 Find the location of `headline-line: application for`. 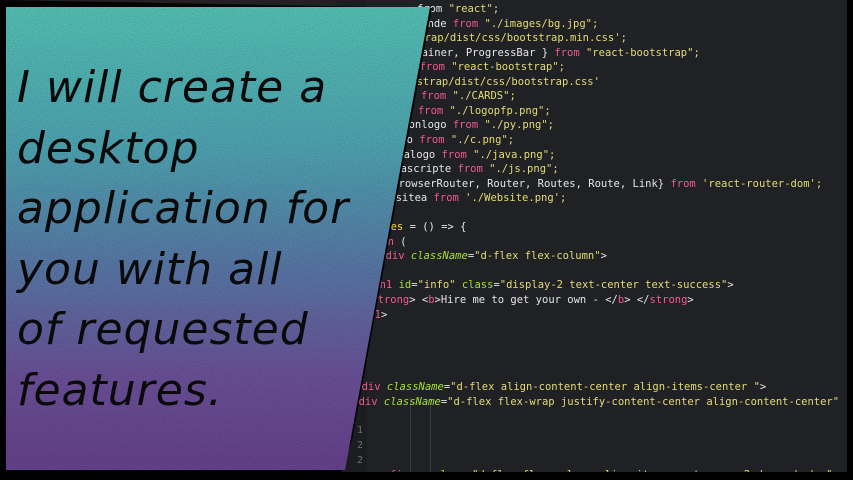

headline-line: application for is located at coordinates (183, 208).